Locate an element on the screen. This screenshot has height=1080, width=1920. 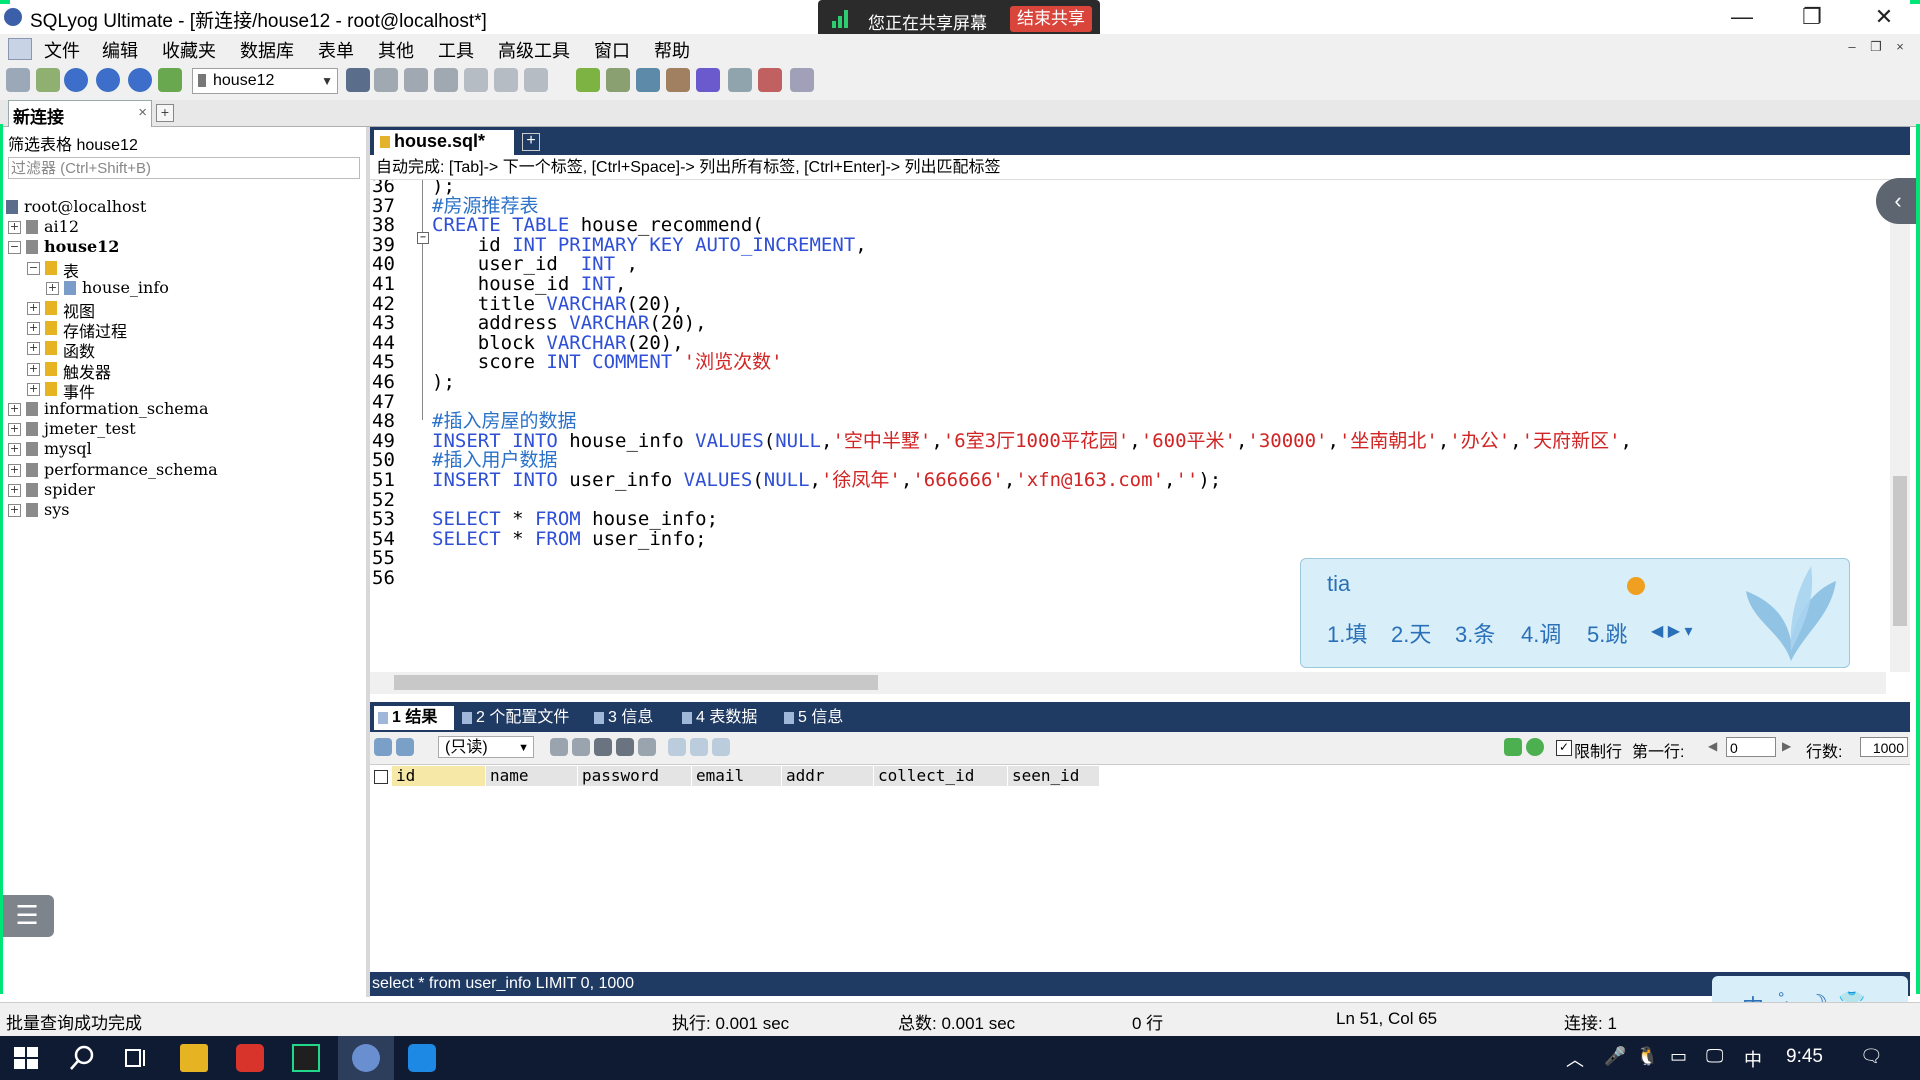
add-query-tab-button: + is located at coordinates (531, 142).